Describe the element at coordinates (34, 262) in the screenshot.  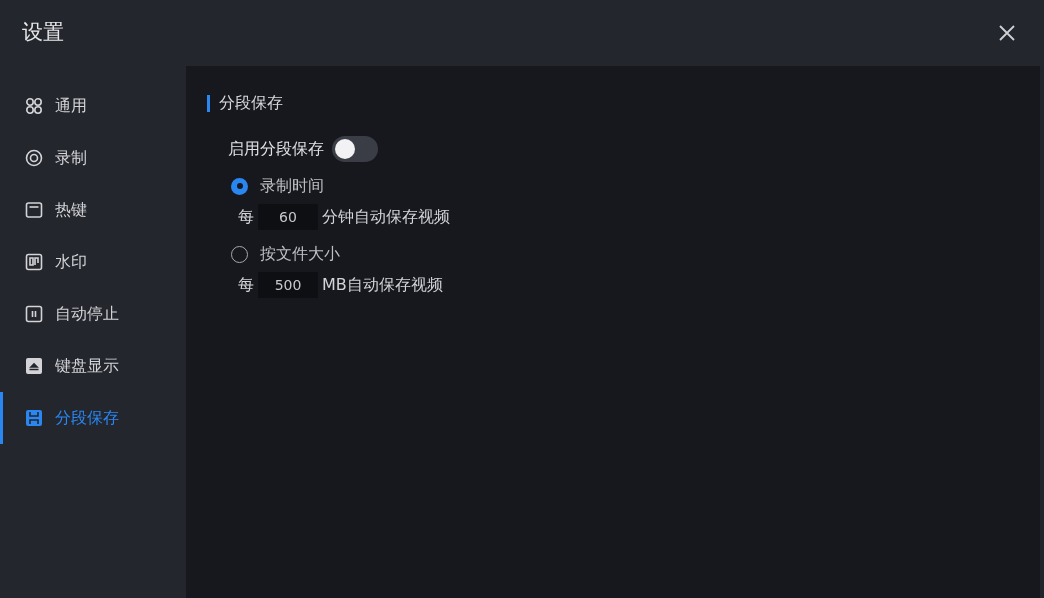
I see `stamp-icon` at that location.